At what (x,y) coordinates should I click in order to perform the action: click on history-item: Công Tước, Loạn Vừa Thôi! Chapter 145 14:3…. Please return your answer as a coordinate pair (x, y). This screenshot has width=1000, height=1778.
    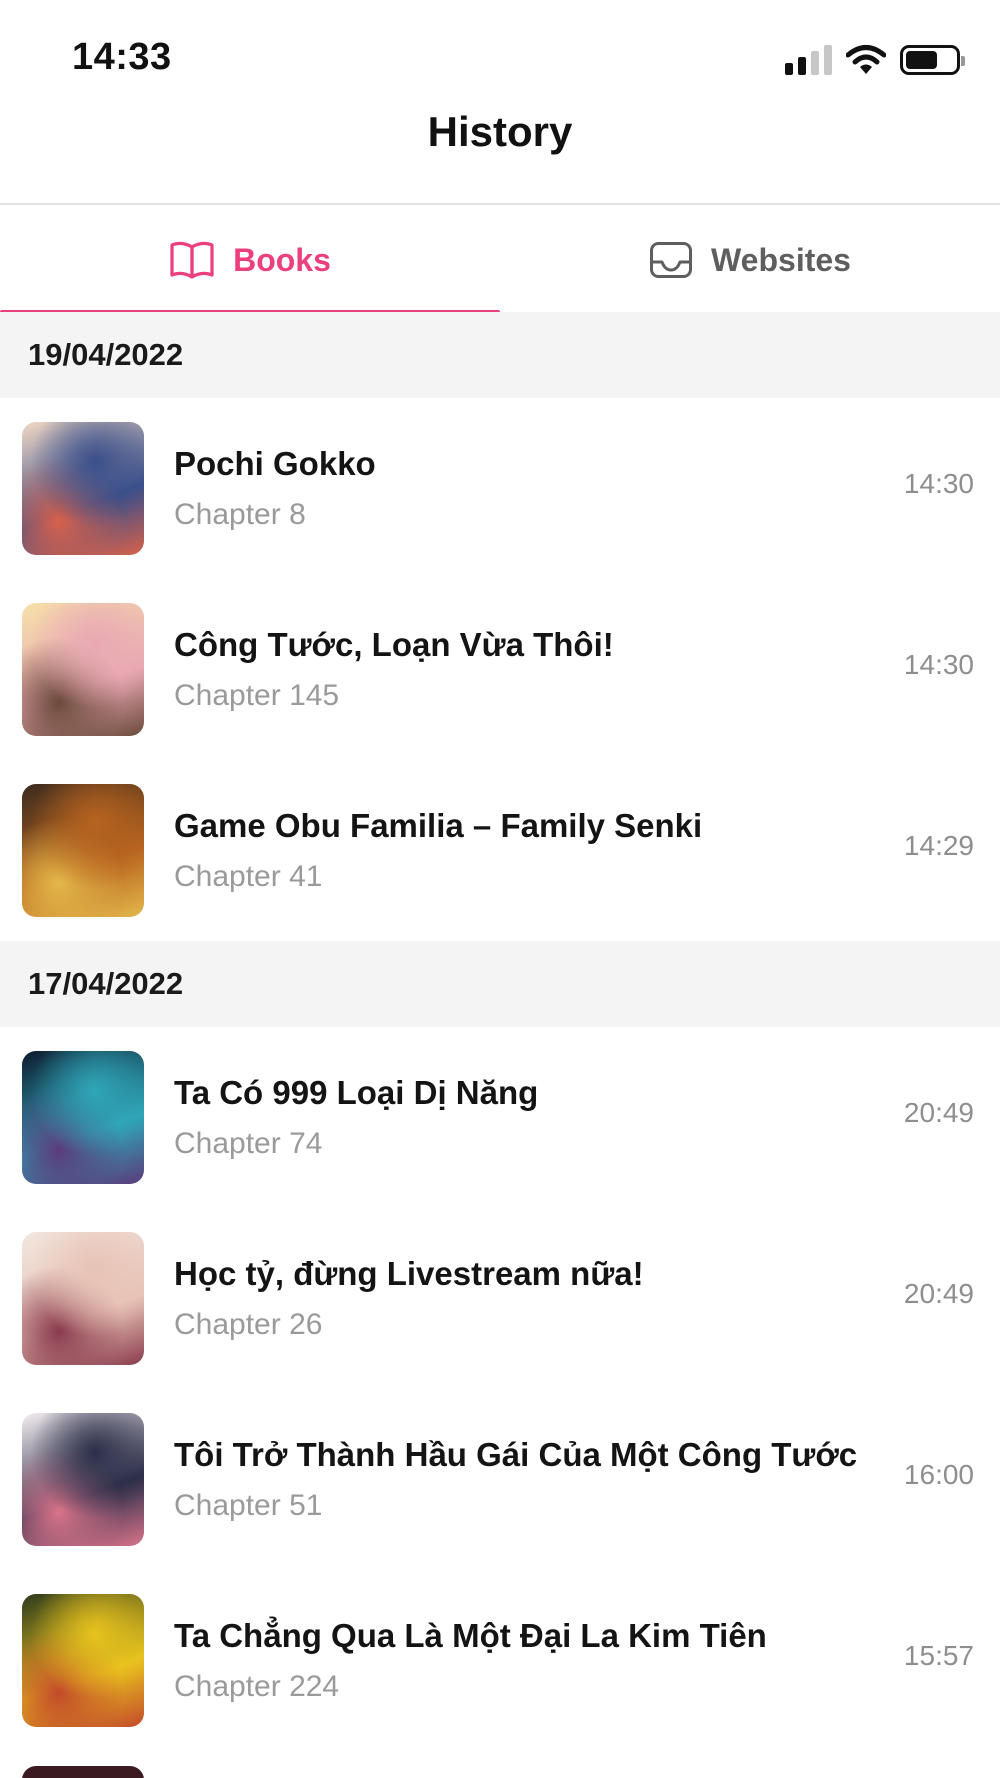
    Looking at the image, I should click on (500, 669).